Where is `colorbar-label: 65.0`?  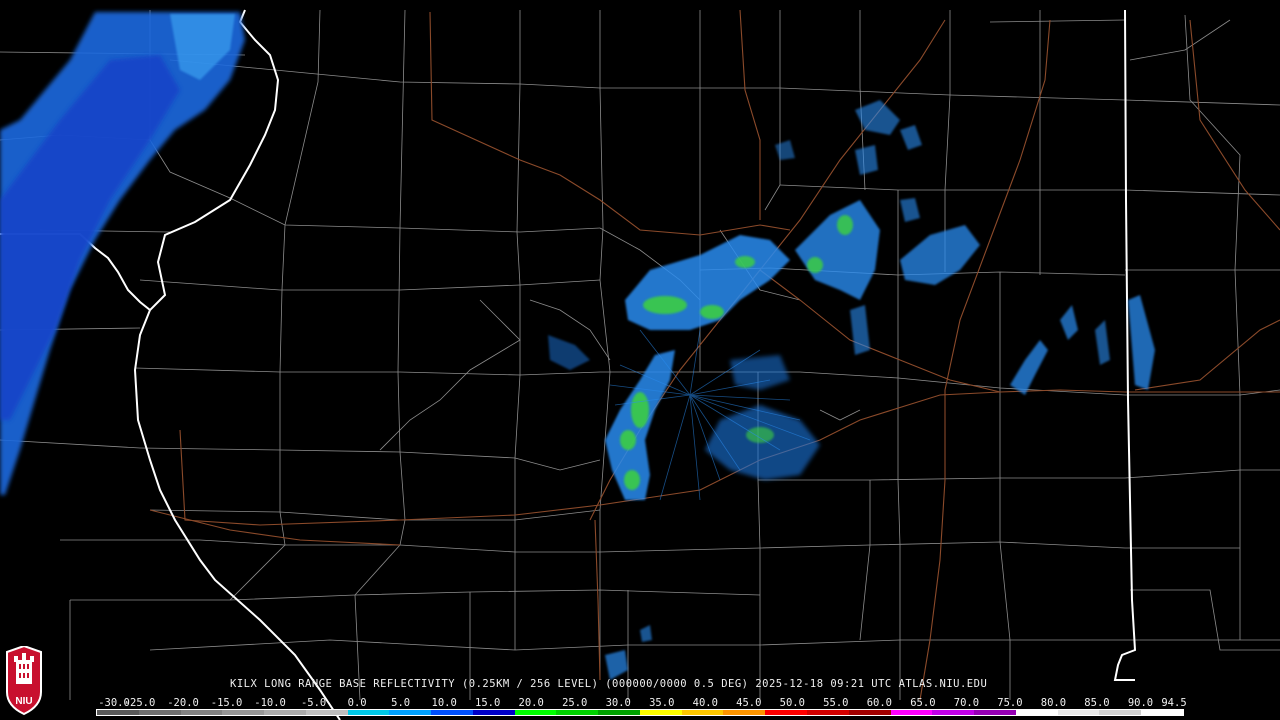 colorbar-label: 65.0 is located at coordinates (923, 703).